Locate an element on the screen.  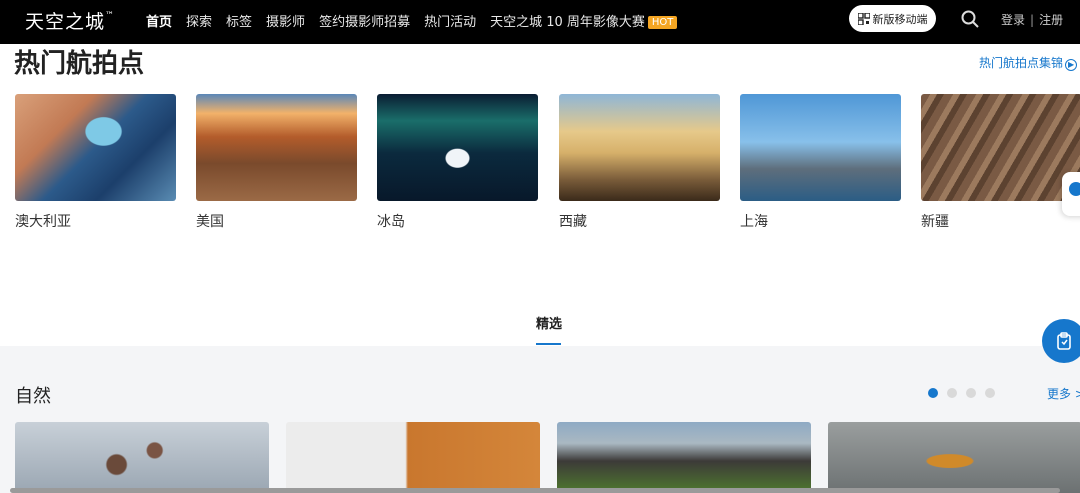
spot-card-tibet: 西藏 is located at coordinates (639, 162).